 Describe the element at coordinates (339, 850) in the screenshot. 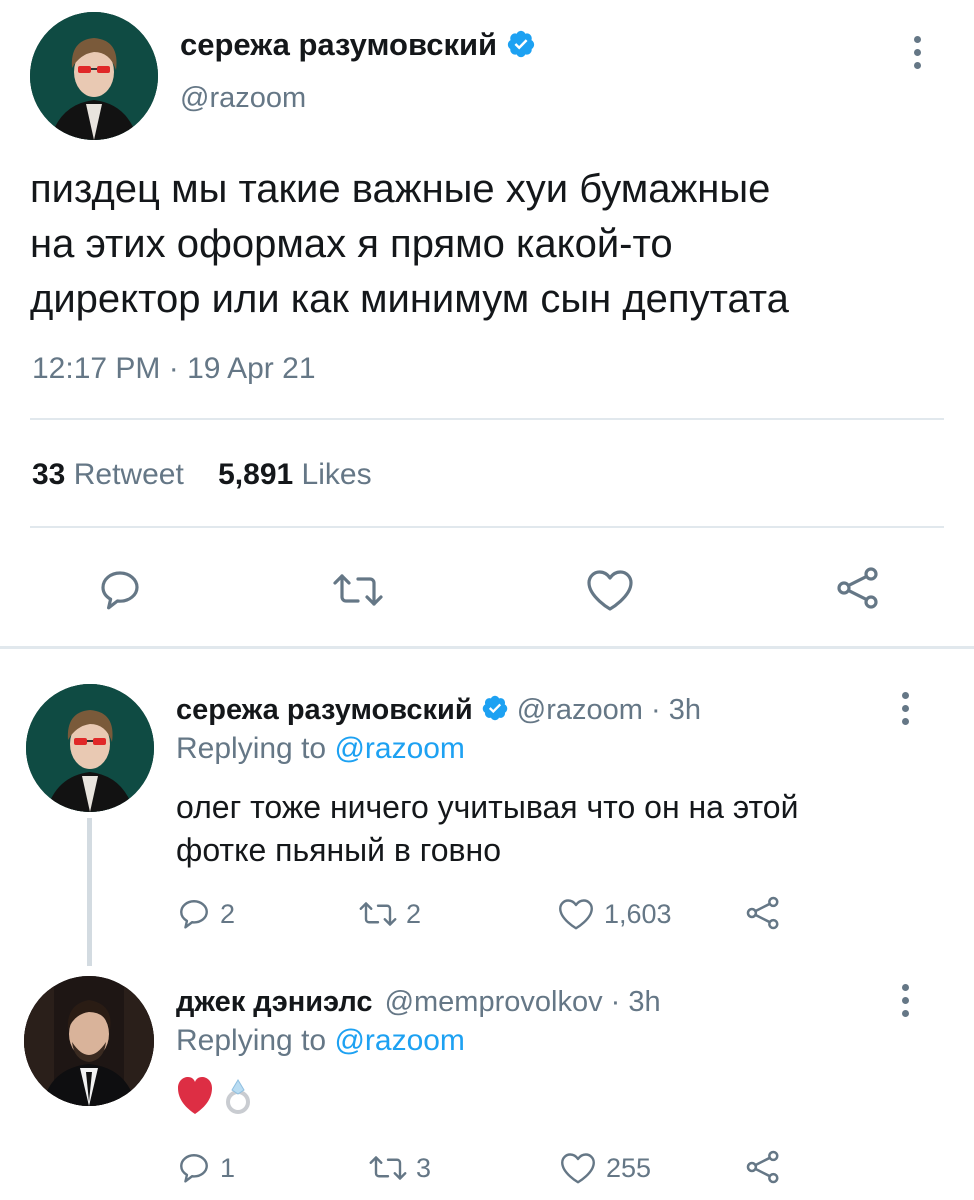

I see `reply-text-line: фотке пьяный в говно` at that location.